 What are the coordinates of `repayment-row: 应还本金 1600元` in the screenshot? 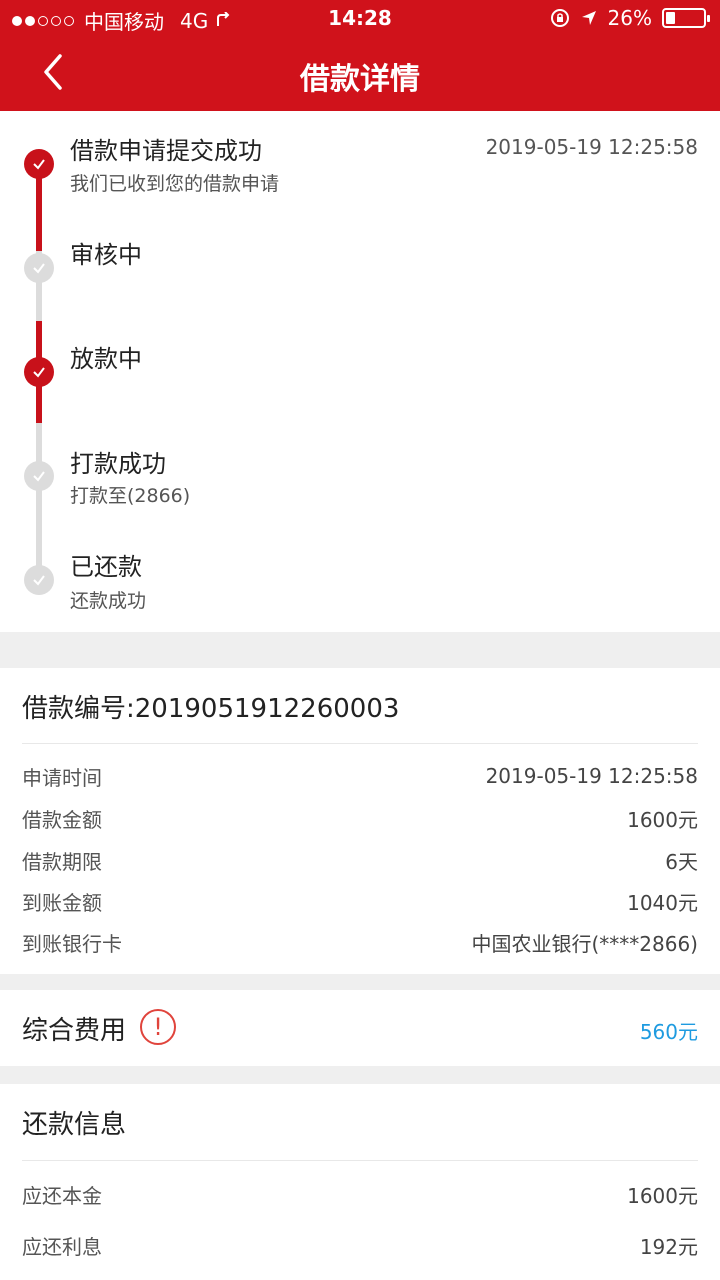 It's located at (360, 1194).